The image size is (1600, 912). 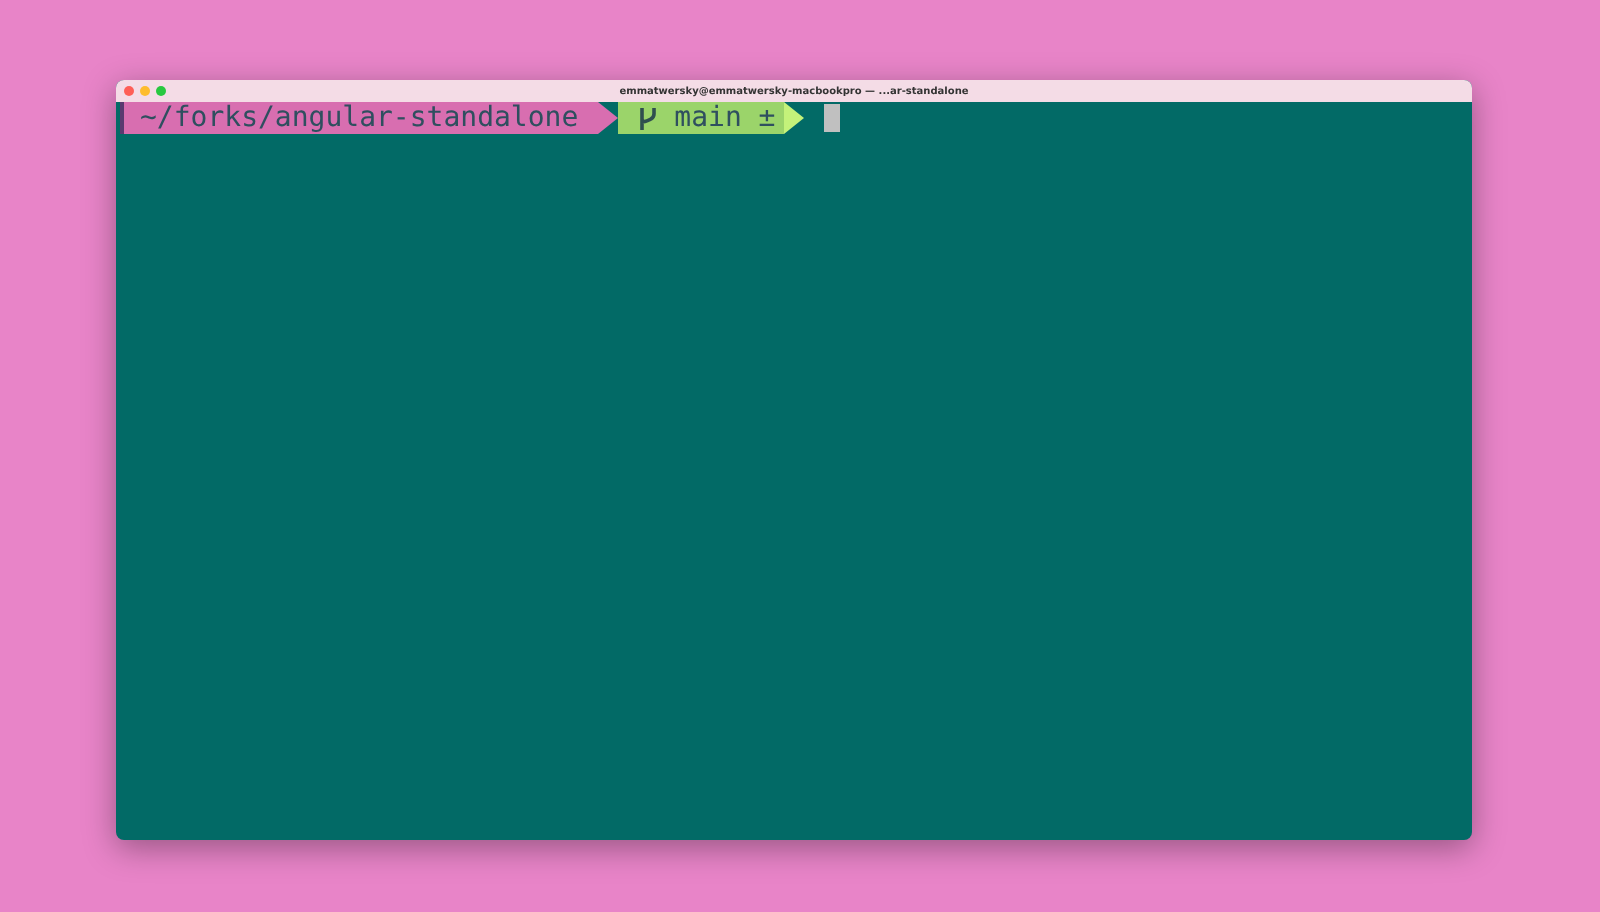 What do you see at coordinates (831, 118) in the screenshot?
I see `text-cursor` at bounding box center [831, 118].